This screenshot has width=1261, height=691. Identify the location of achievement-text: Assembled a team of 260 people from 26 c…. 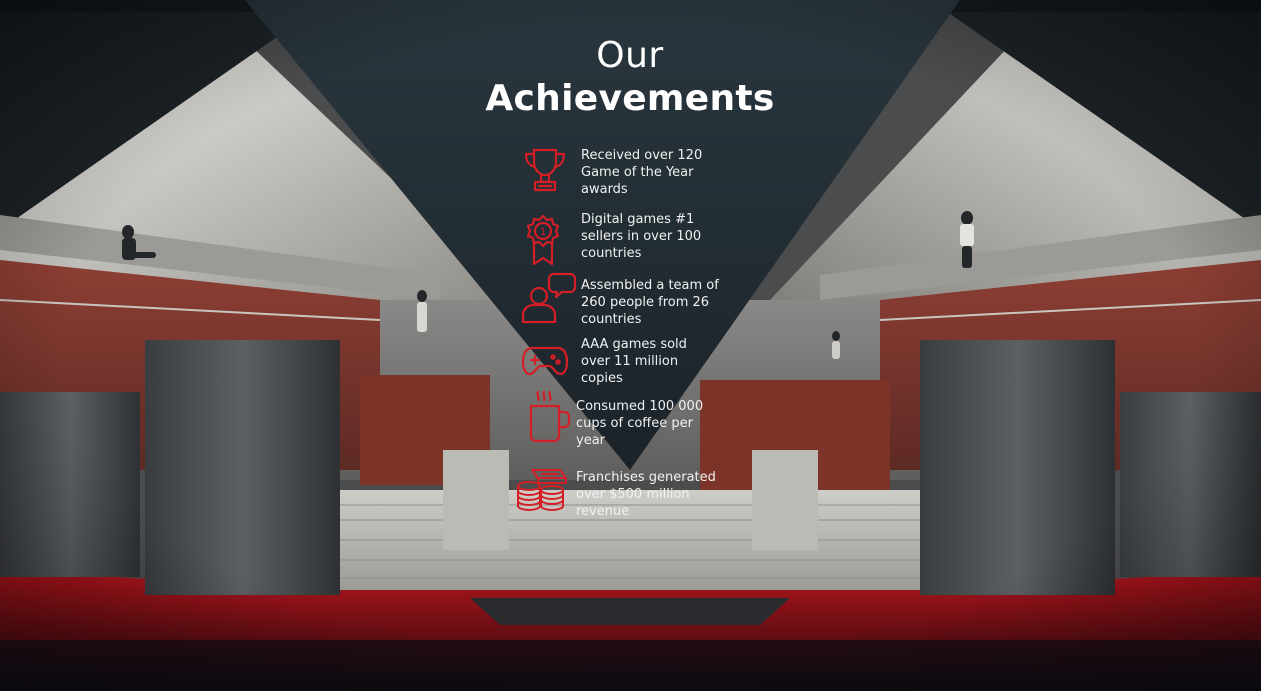
(650, 302).